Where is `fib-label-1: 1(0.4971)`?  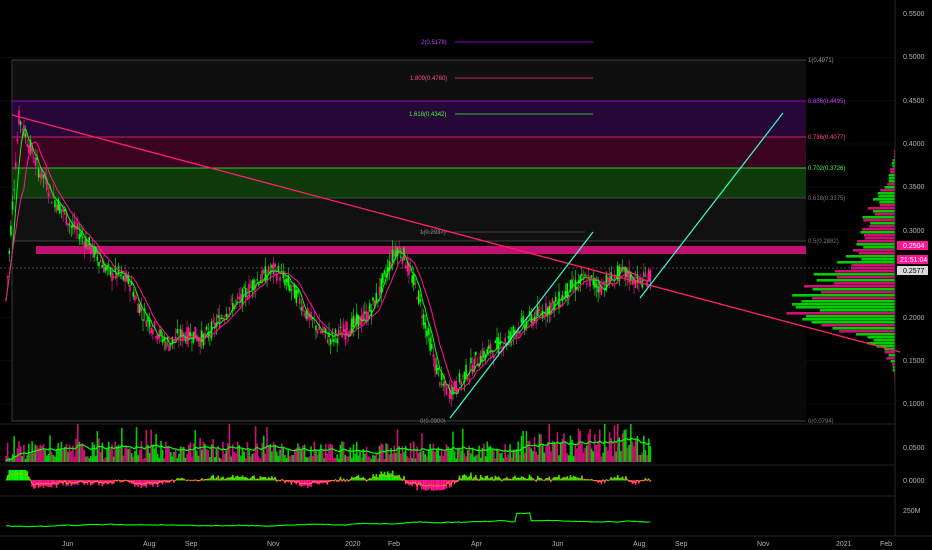
fib-label-1: 1(0.4971) is located at coordinates (821, 61).